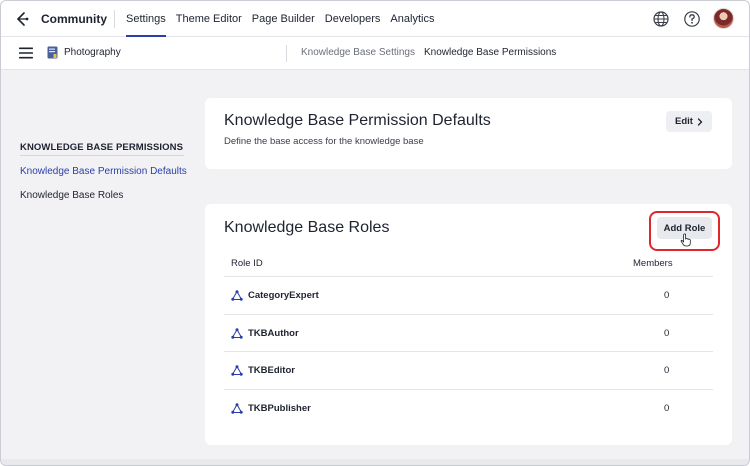 This screenshot has height=466, width=750. What do you see at coordinates (723, 18) in the screenshot?
I see `user-avatar` at bounding box center [723, 18].